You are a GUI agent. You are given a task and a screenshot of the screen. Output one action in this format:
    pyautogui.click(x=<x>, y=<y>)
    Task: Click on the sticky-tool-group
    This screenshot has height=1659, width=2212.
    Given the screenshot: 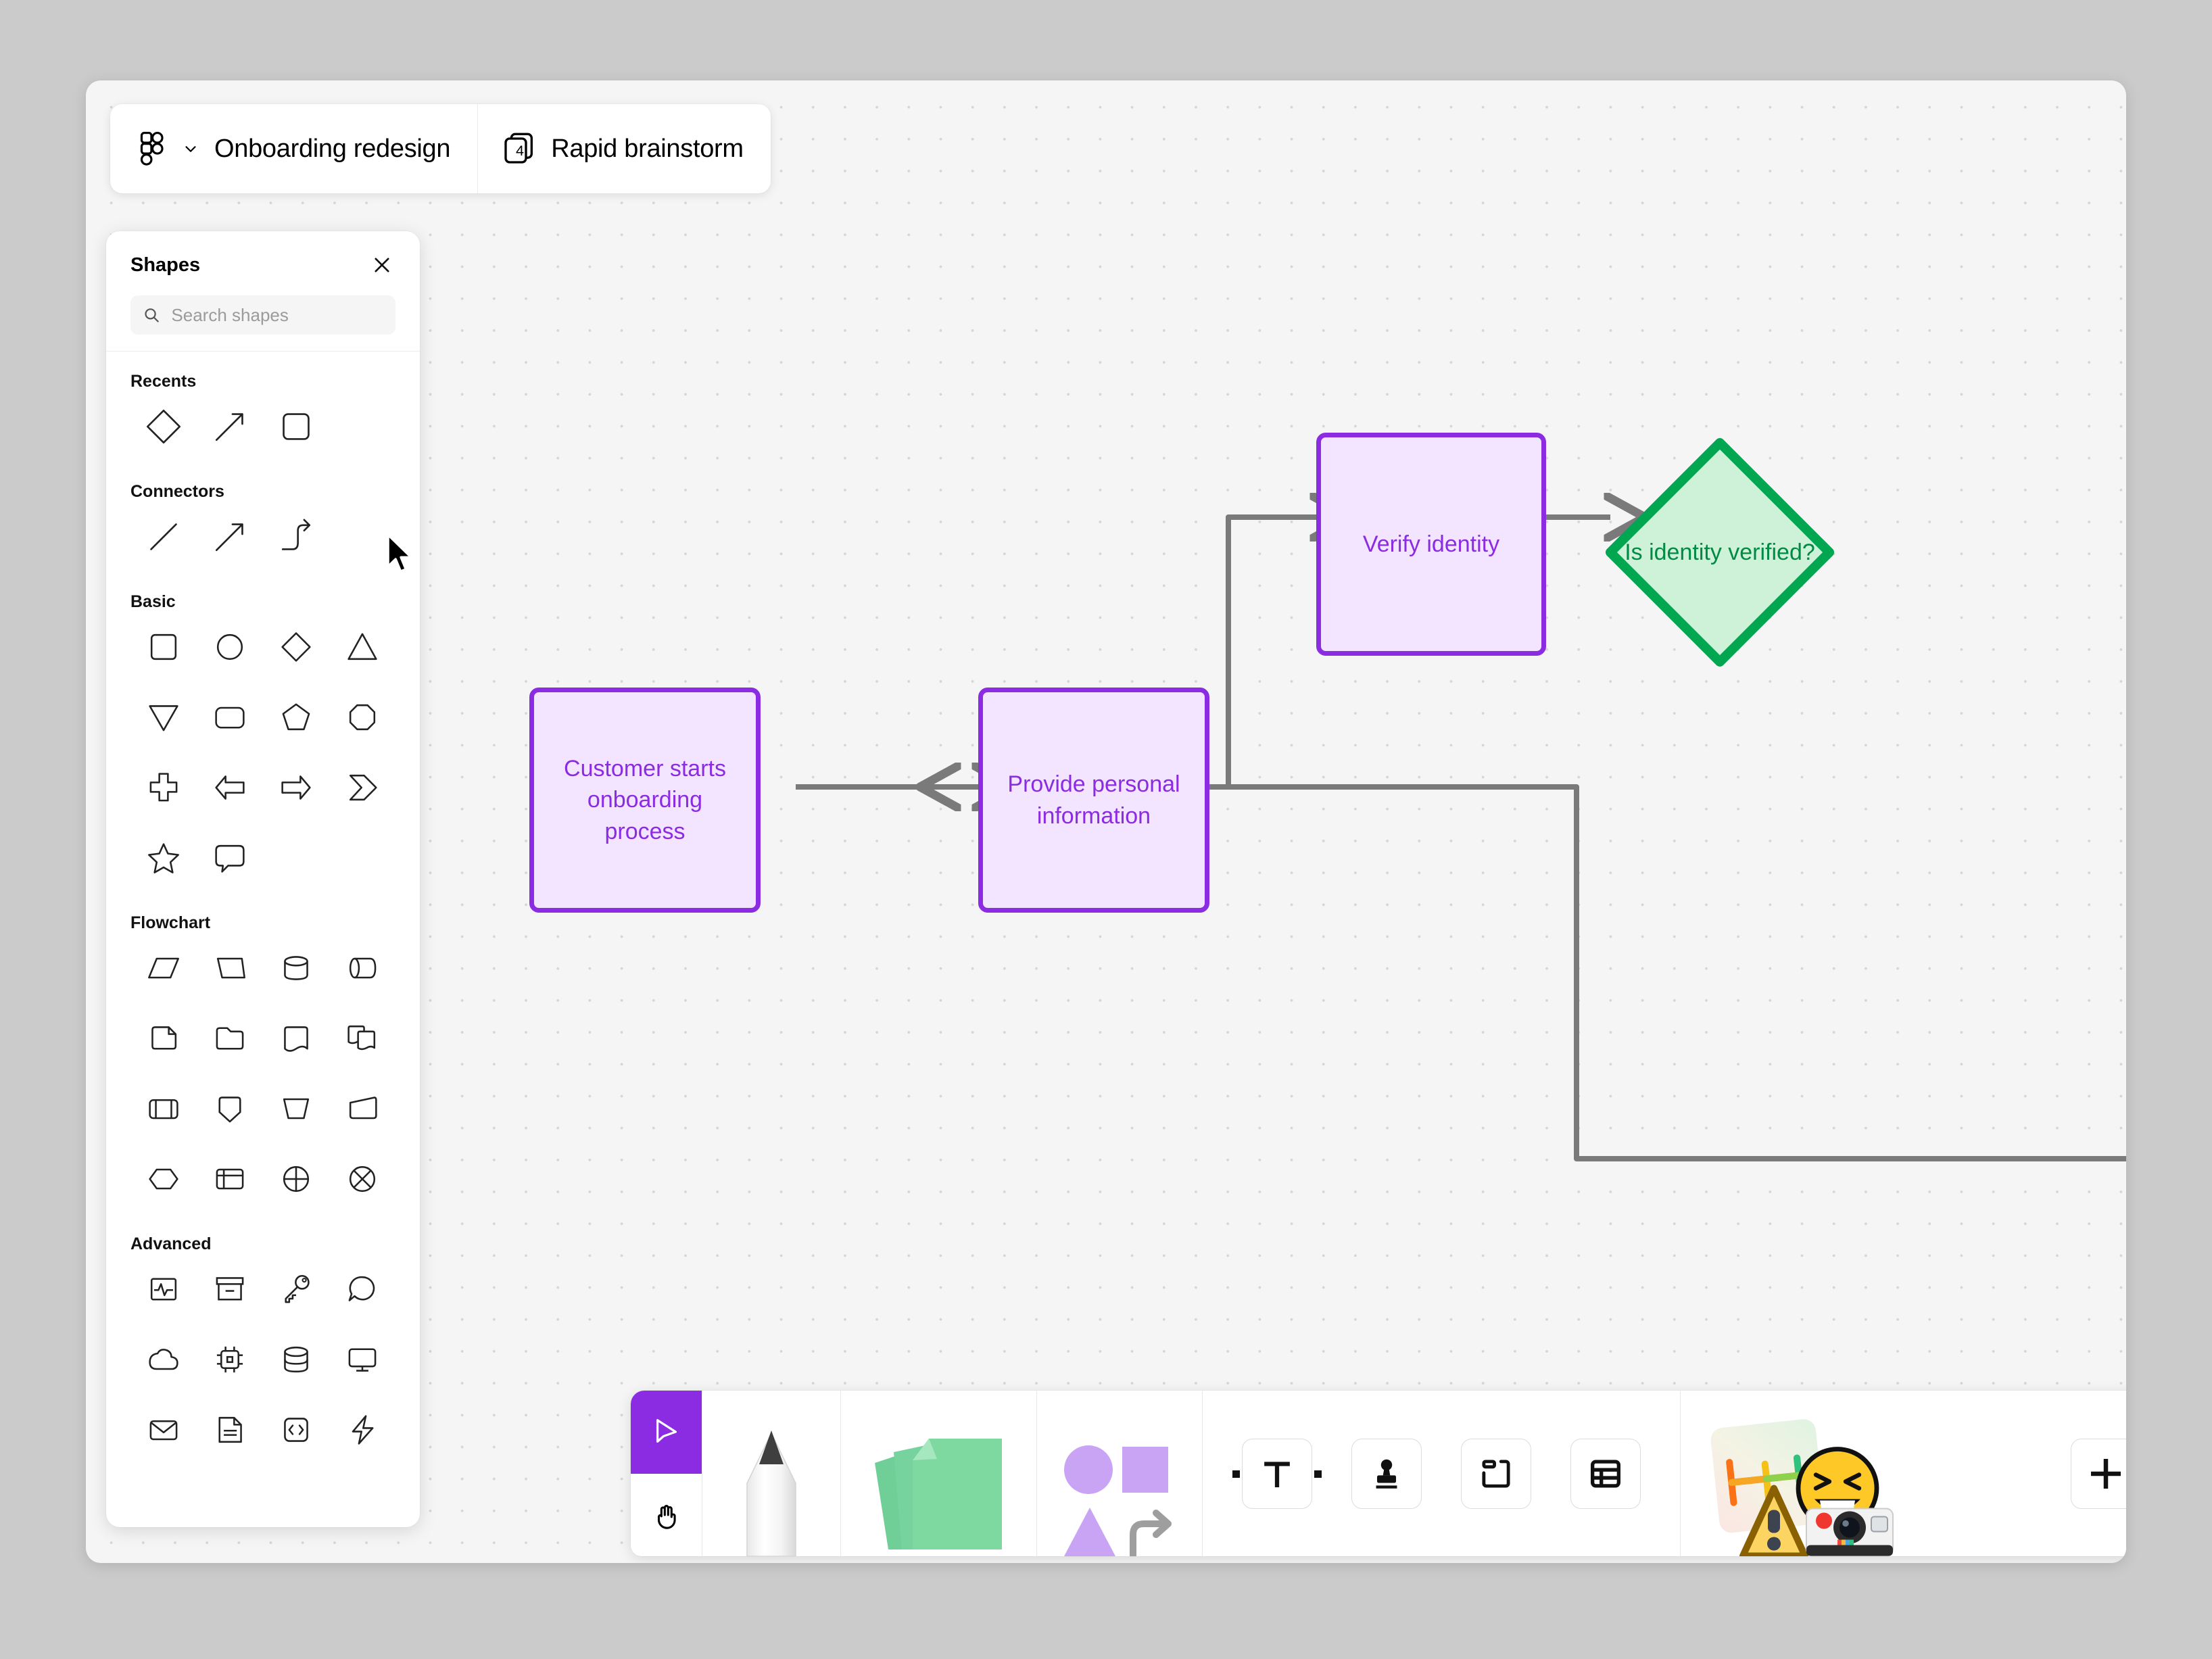 What is the action you would take?
    pyautogui.click(x=938, y=1474)
    